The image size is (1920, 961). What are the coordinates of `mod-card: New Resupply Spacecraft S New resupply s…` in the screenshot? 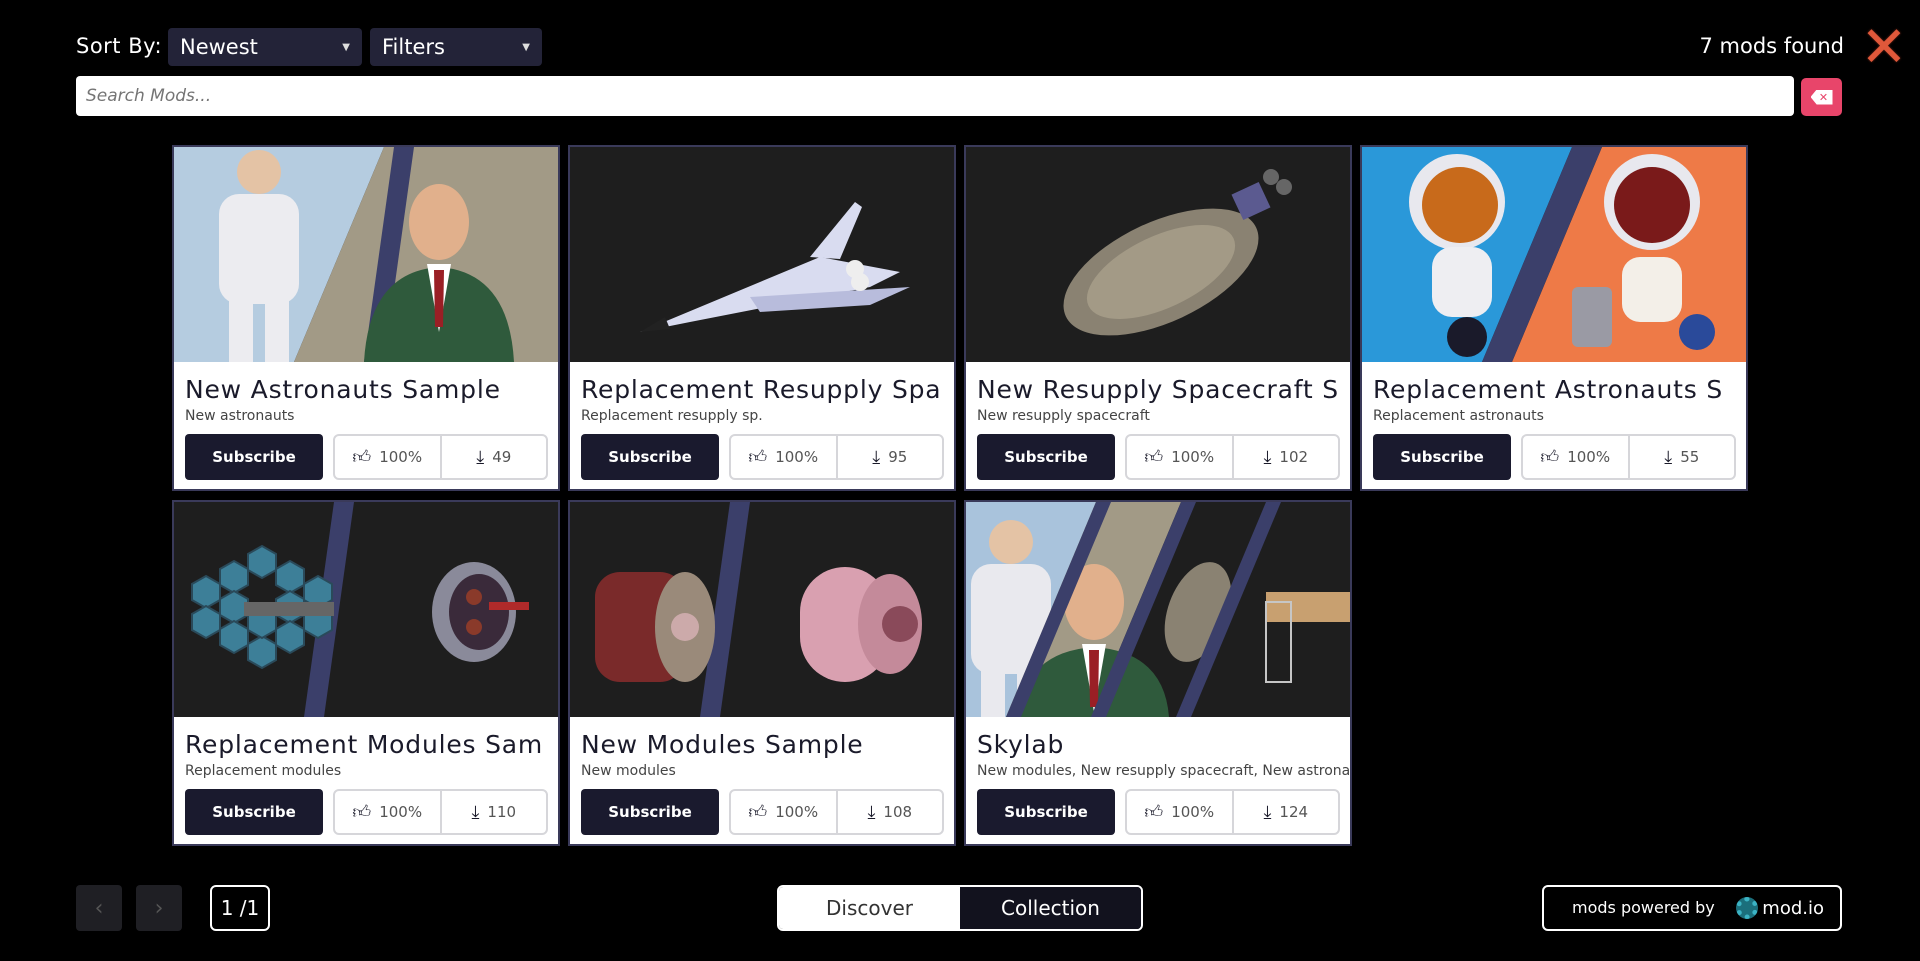 It's located at (1158, 318).